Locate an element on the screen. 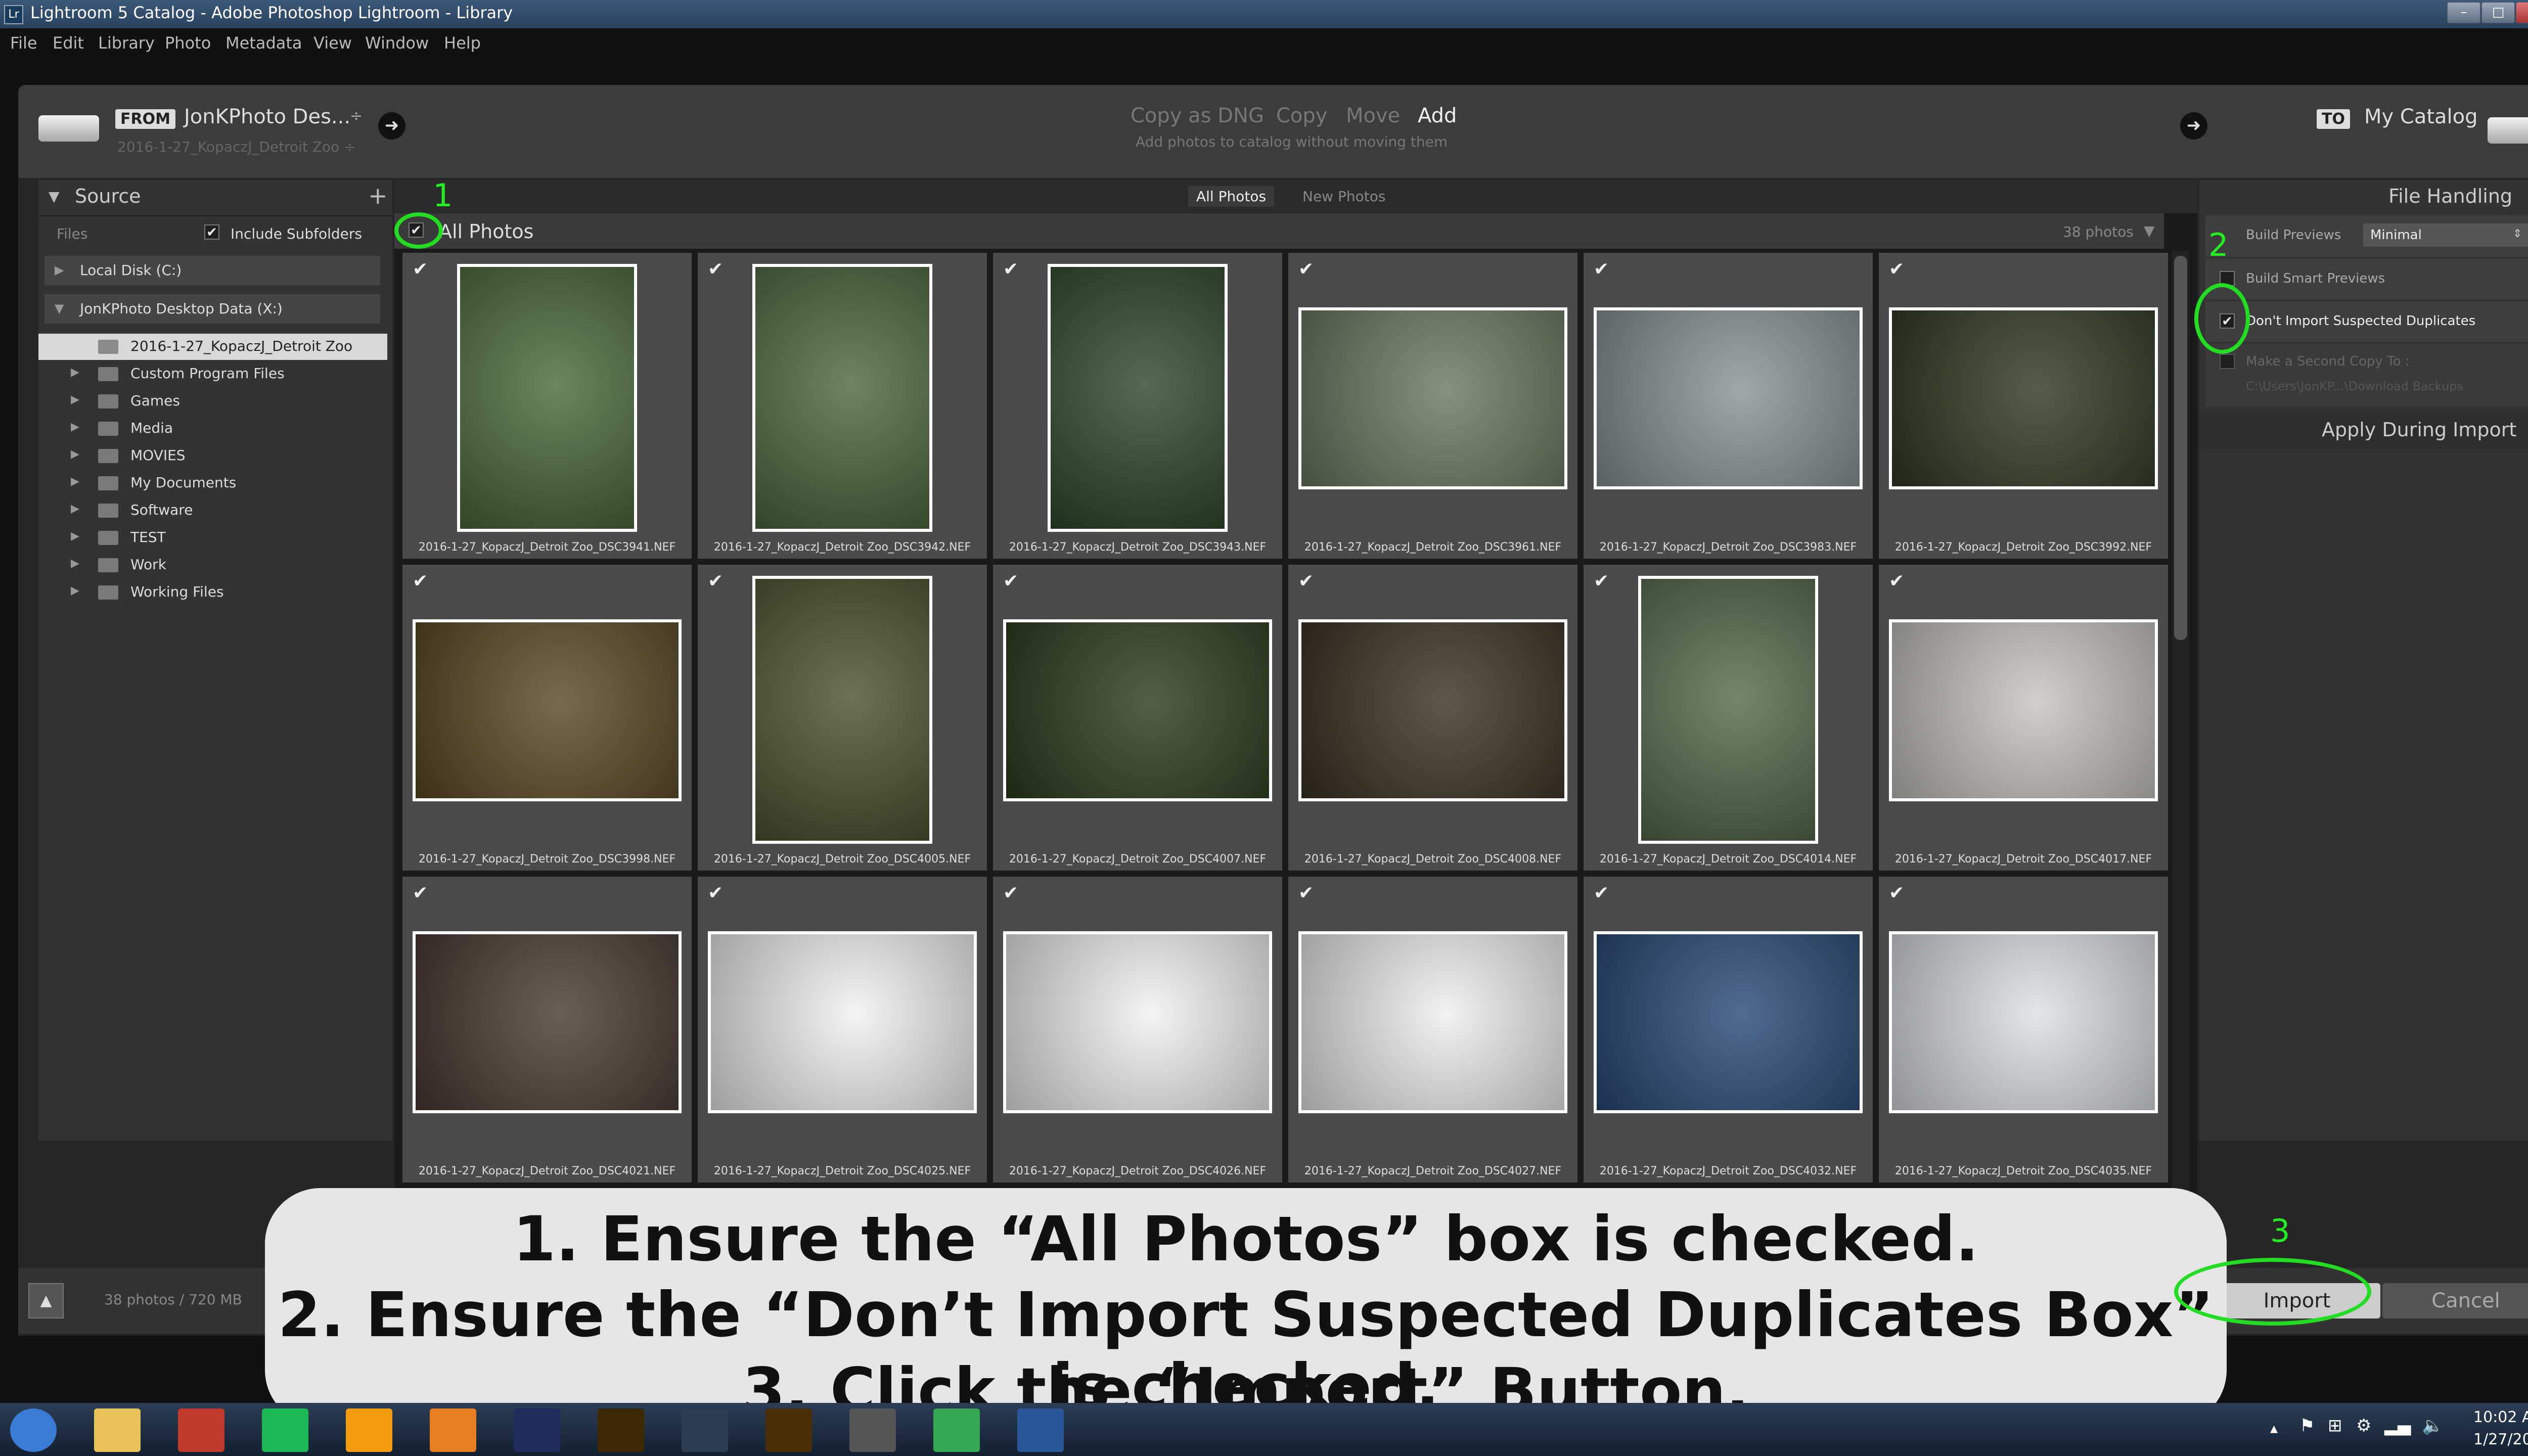  folder-row: ▶ Working Files is located at coordinates (215, 592).